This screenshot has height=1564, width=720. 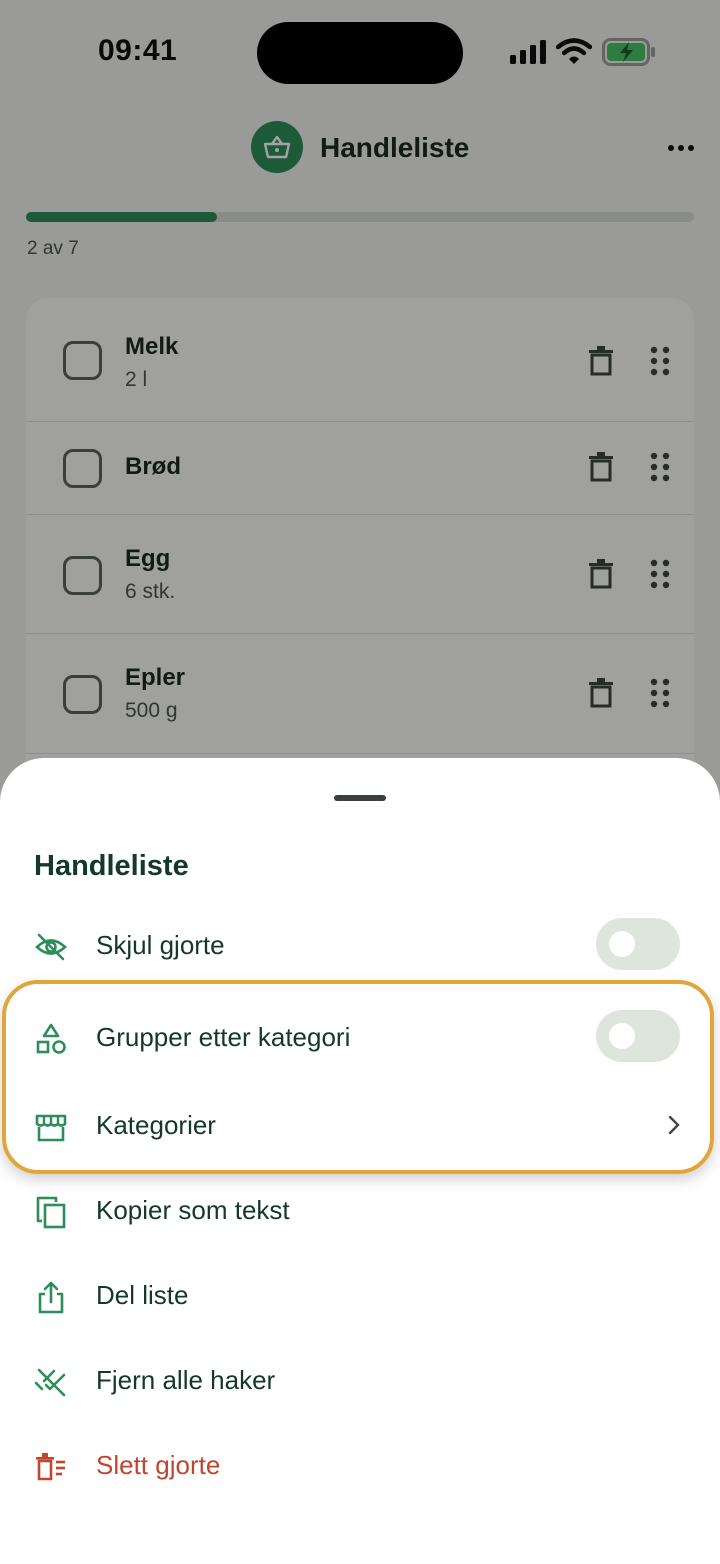 I want to click on toggle-knob, so click(x=622, y=944).